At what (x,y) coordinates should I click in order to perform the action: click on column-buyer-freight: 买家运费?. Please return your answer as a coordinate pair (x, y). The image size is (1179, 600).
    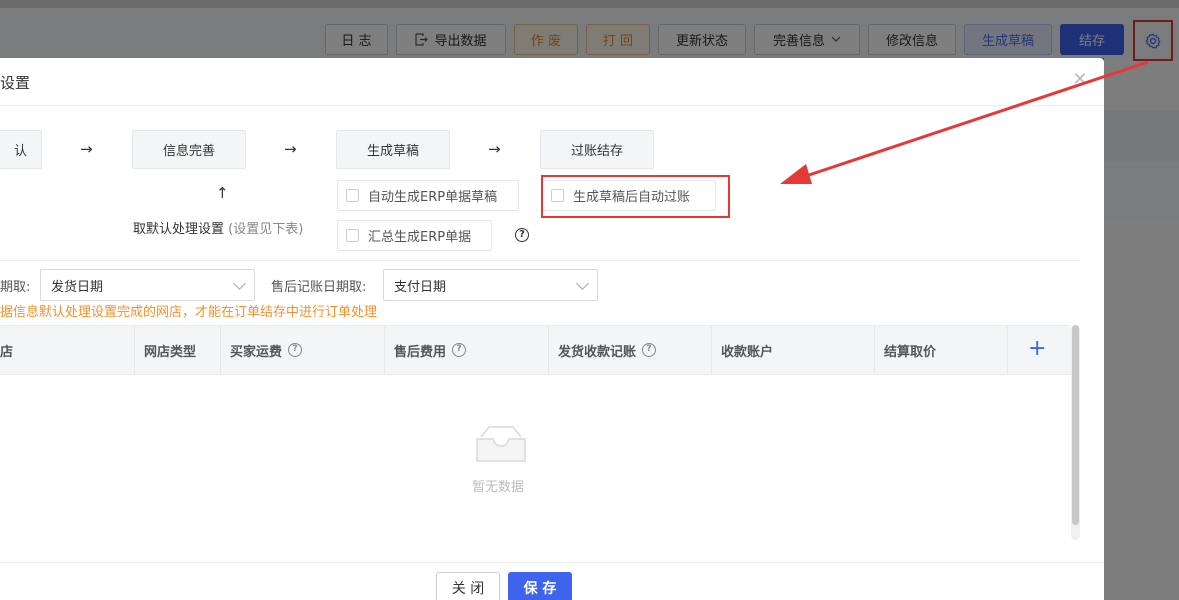
    Looking at the image, I should click on (303, 350).